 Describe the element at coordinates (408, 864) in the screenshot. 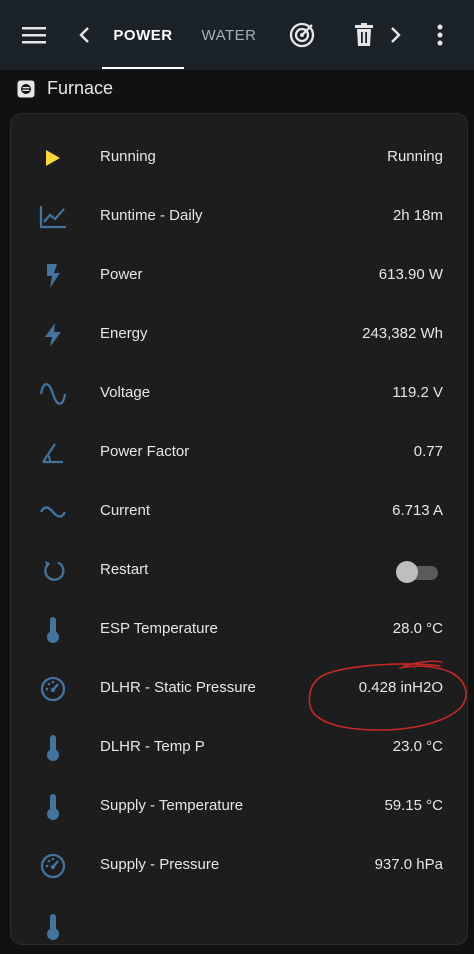

I see `entity-value: 937.0 hPa` at that location.